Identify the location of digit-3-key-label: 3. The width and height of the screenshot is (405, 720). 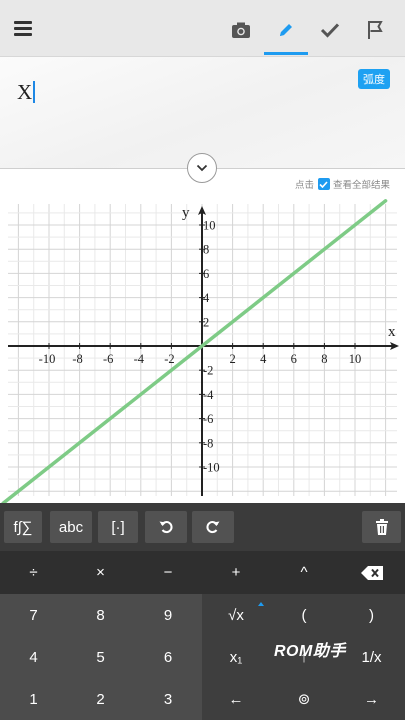
(168, 699).